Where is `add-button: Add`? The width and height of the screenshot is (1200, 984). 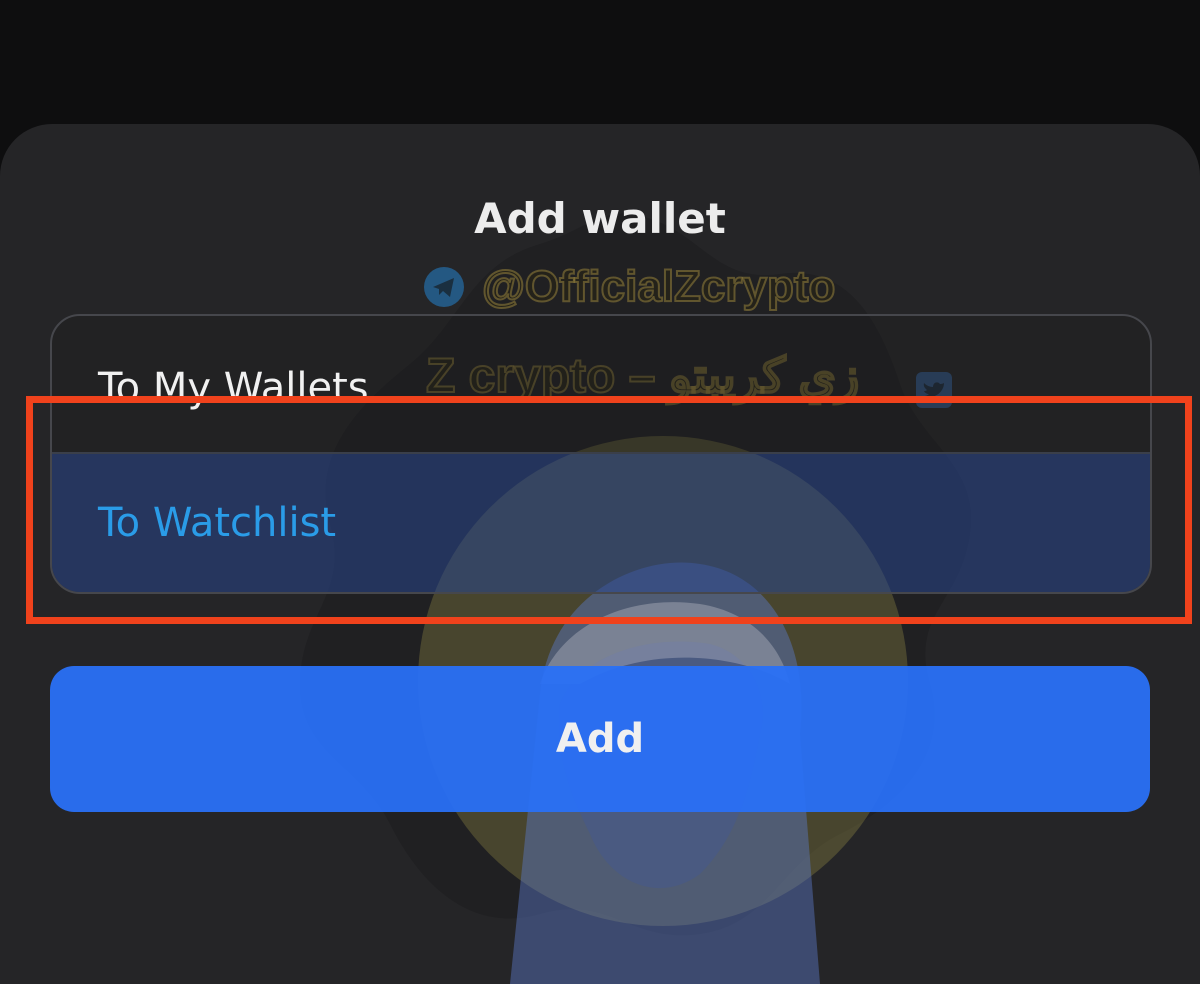 add-button: Add is located at coordinates (600, 739).